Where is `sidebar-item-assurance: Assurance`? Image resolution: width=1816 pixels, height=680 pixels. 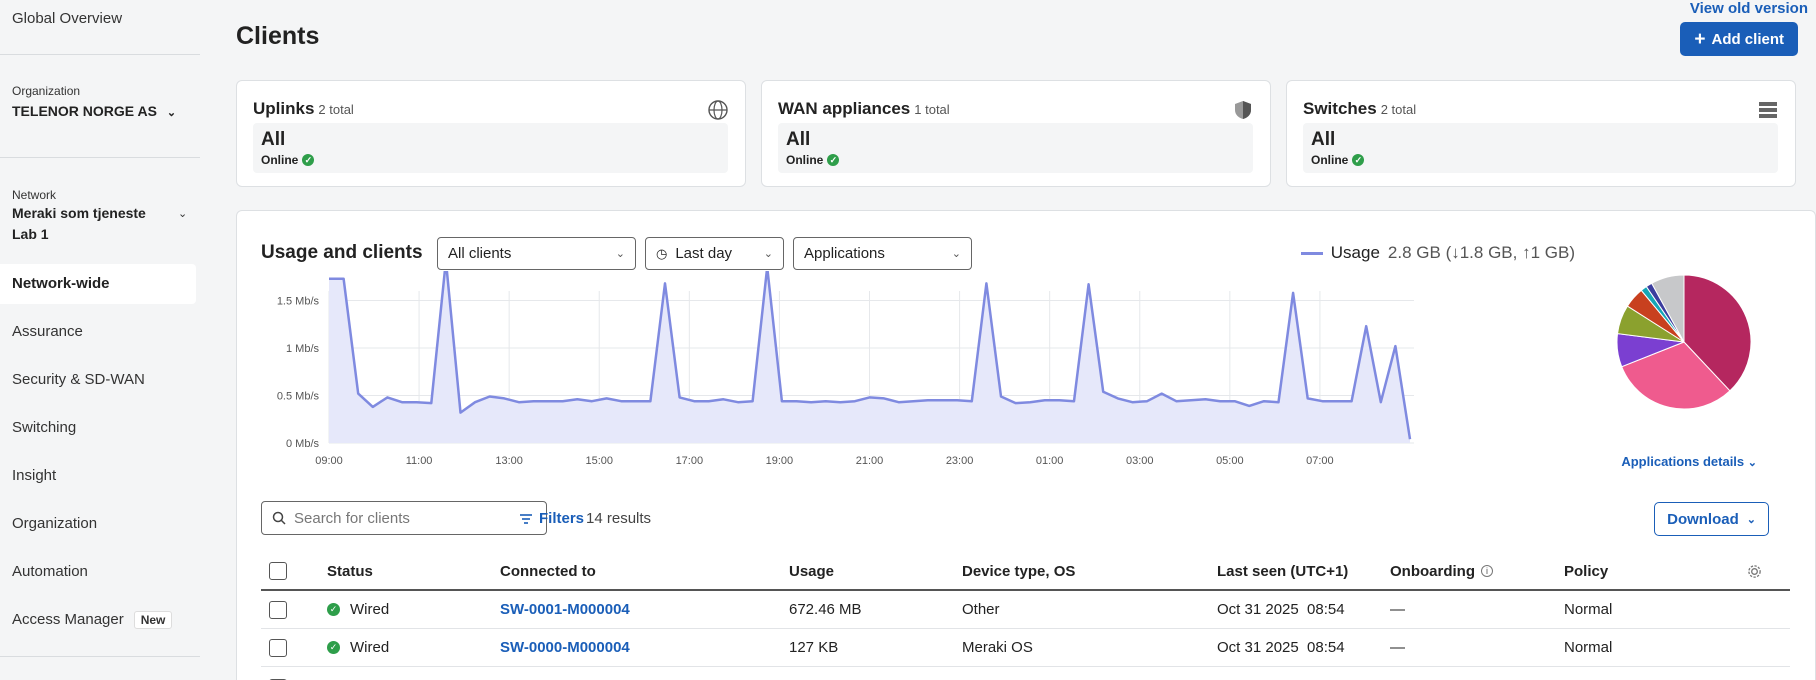
sidebar-item-assurance: Assurance is located at coordinates (47, 331).